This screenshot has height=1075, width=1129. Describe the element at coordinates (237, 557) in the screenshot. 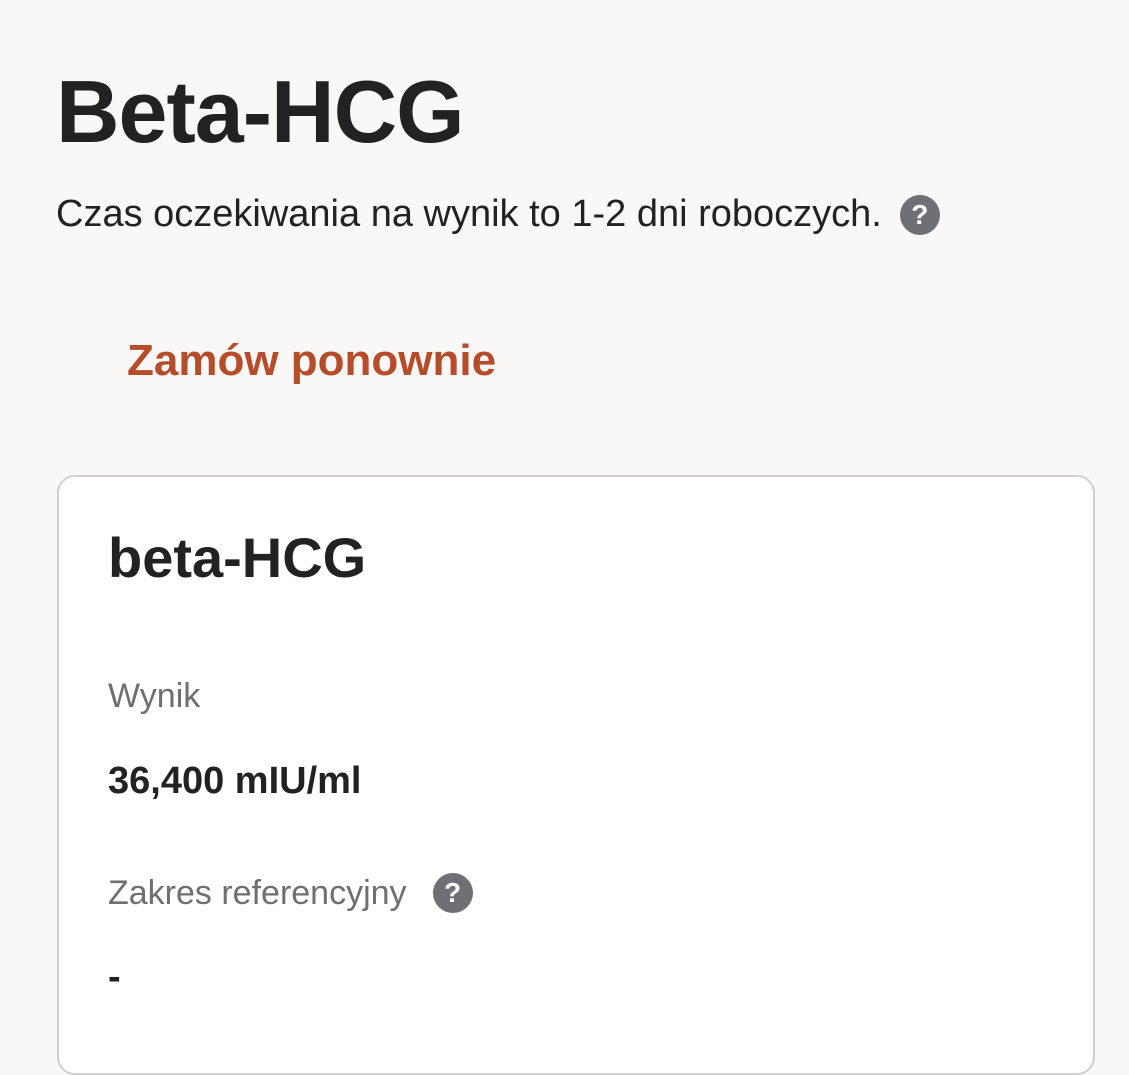

I see `test-name: beta-HCG` at that location.